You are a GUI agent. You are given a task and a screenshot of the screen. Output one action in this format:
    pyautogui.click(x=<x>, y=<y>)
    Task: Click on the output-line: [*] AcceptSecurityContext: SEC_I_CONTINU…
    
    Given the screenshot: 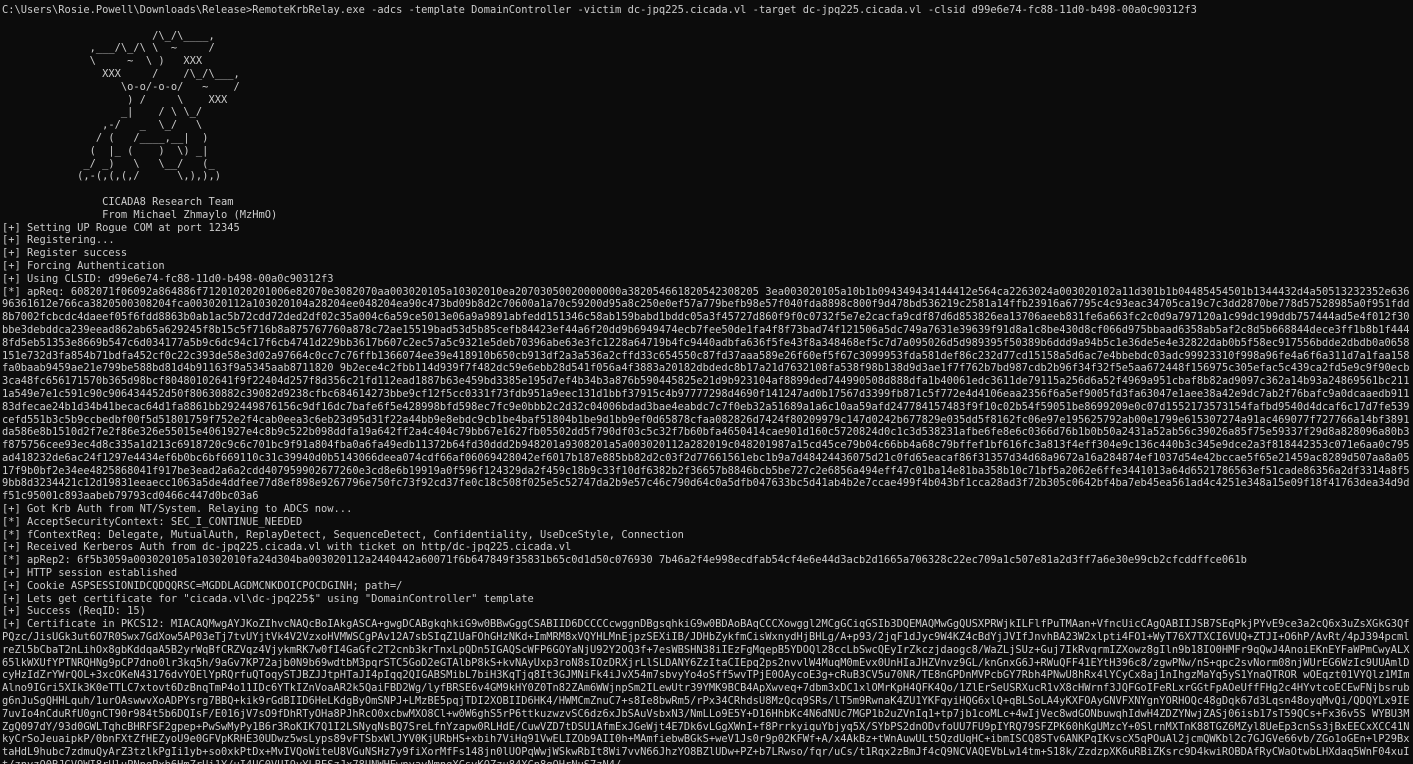 What is the action you would take?
    pyautogui.click(x=152, y=521)
    